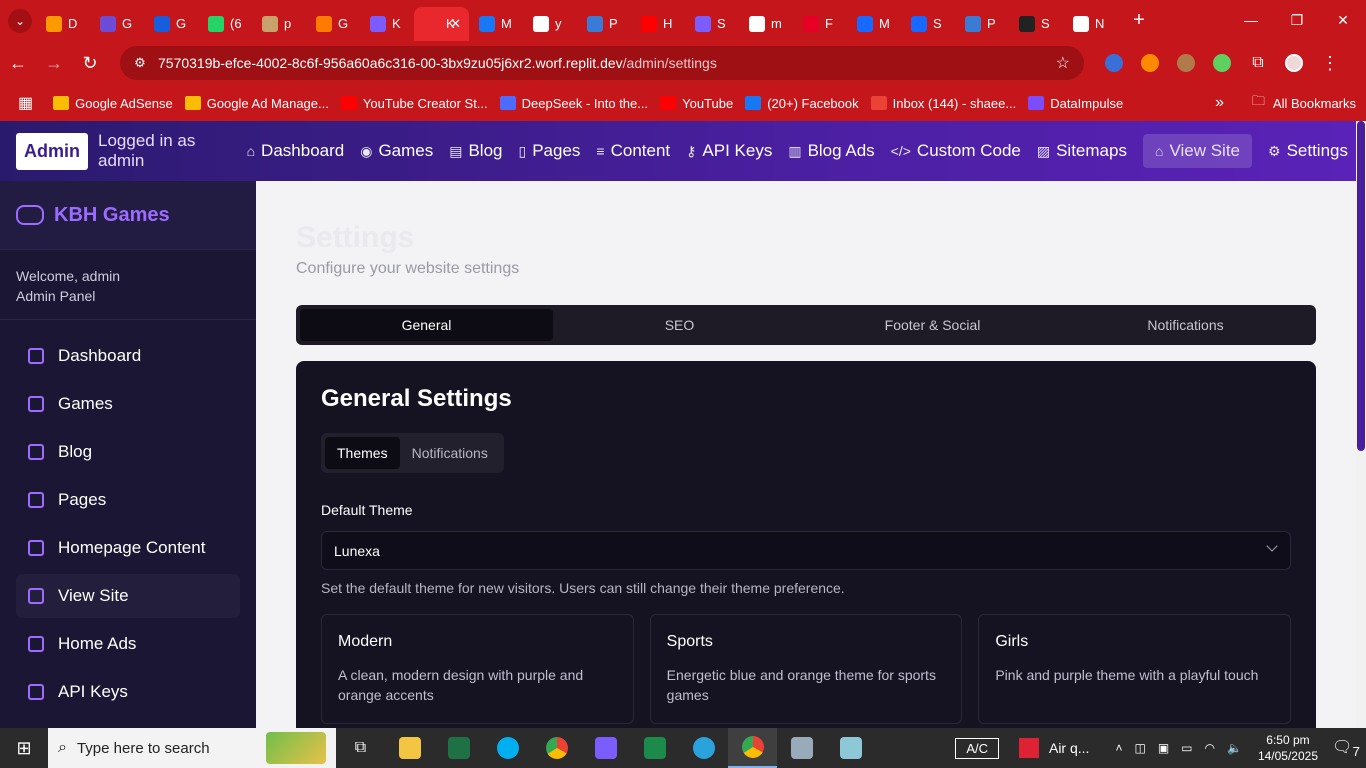  Describe the element at coordinates (128, 356) in the screenshot. I see `sidebar-item-dashboard: Dashboard` at that location.